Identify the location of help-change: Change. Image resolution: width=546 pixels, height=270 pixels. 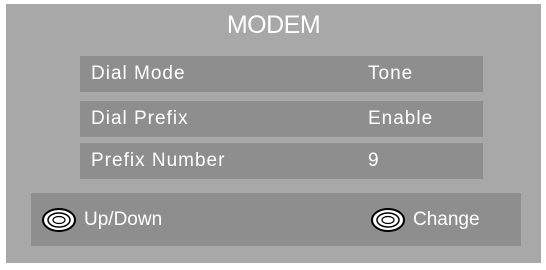
(425, 219).